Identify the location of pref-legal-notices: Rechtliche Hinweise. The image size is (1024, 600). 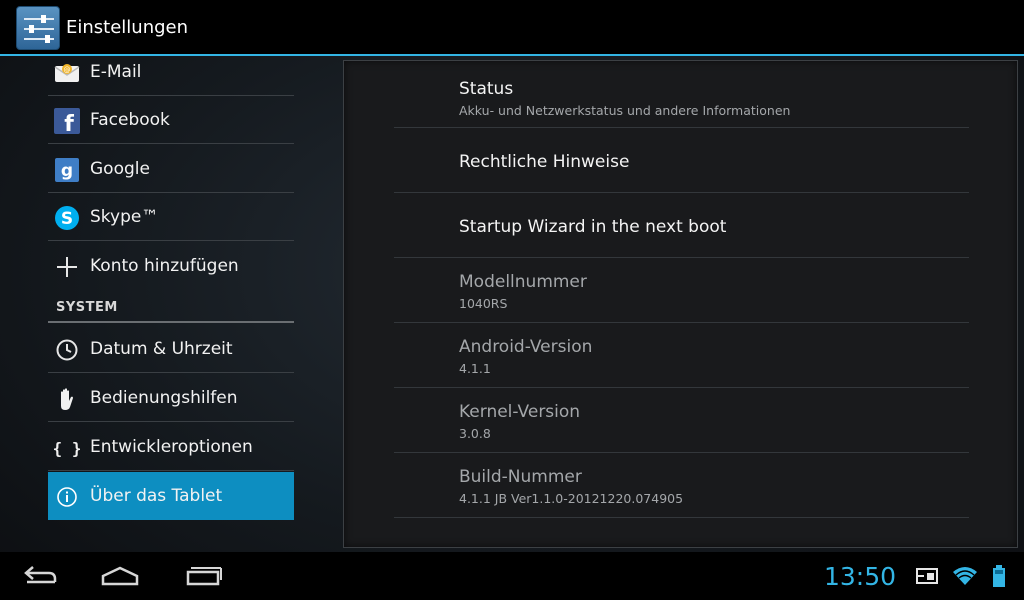
(681, 160).